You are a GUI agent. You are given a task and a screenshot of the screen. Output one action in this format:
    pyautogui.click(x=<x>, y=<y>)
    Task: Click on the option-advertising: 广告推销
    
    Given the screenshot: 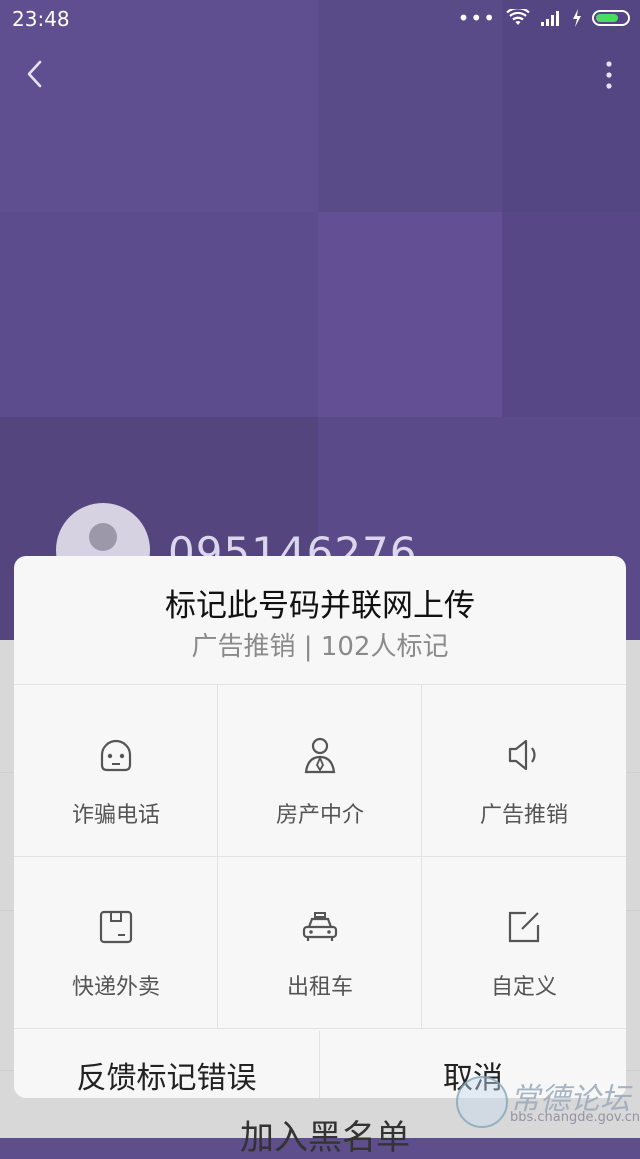 What is the action you would take?
    pyautogui.click(x=524, y=771)
    